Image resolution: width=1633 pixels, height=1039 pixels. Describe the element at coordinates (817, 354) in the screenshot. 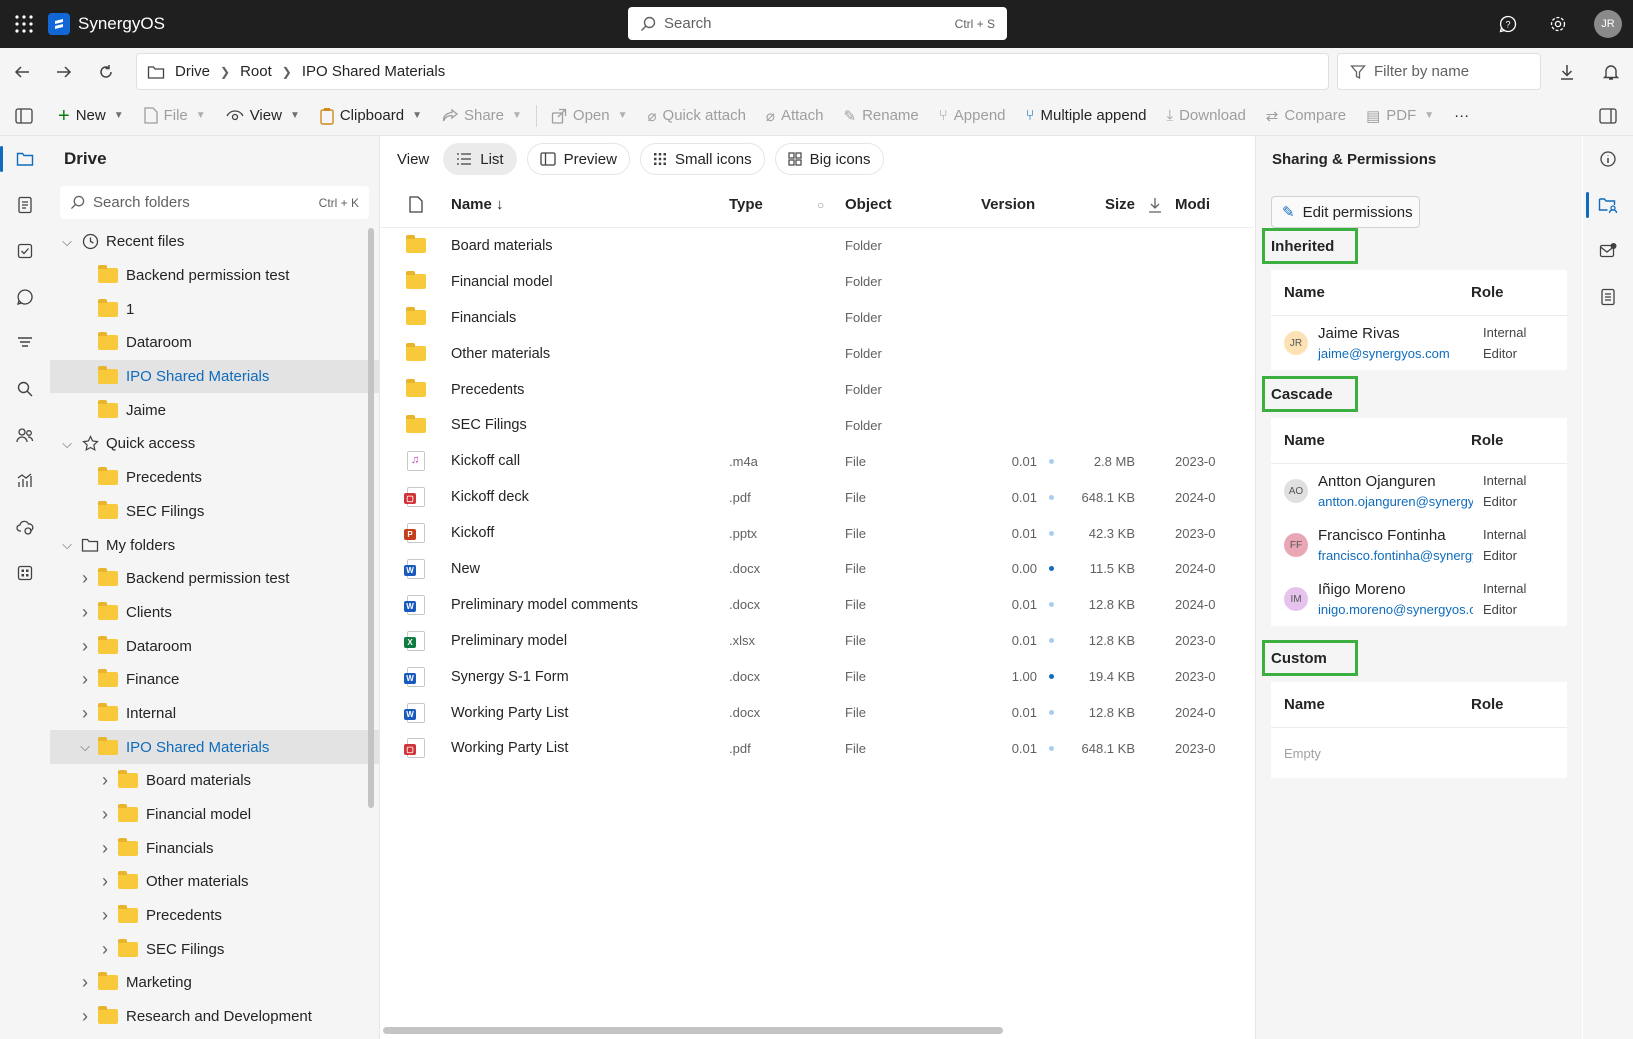

I see `table-row: Other materials Folder` at that location.